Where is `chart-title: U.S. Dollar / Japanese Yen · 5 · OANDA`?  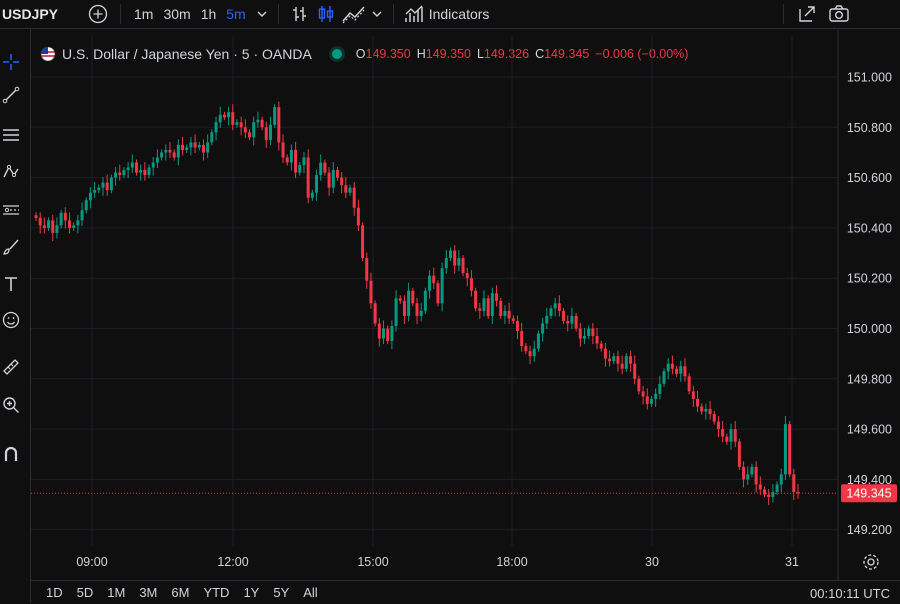
chart-title: U.S. Dollar / Japanese Yen · 5 · OANDA is located at coordinates (187, 54).